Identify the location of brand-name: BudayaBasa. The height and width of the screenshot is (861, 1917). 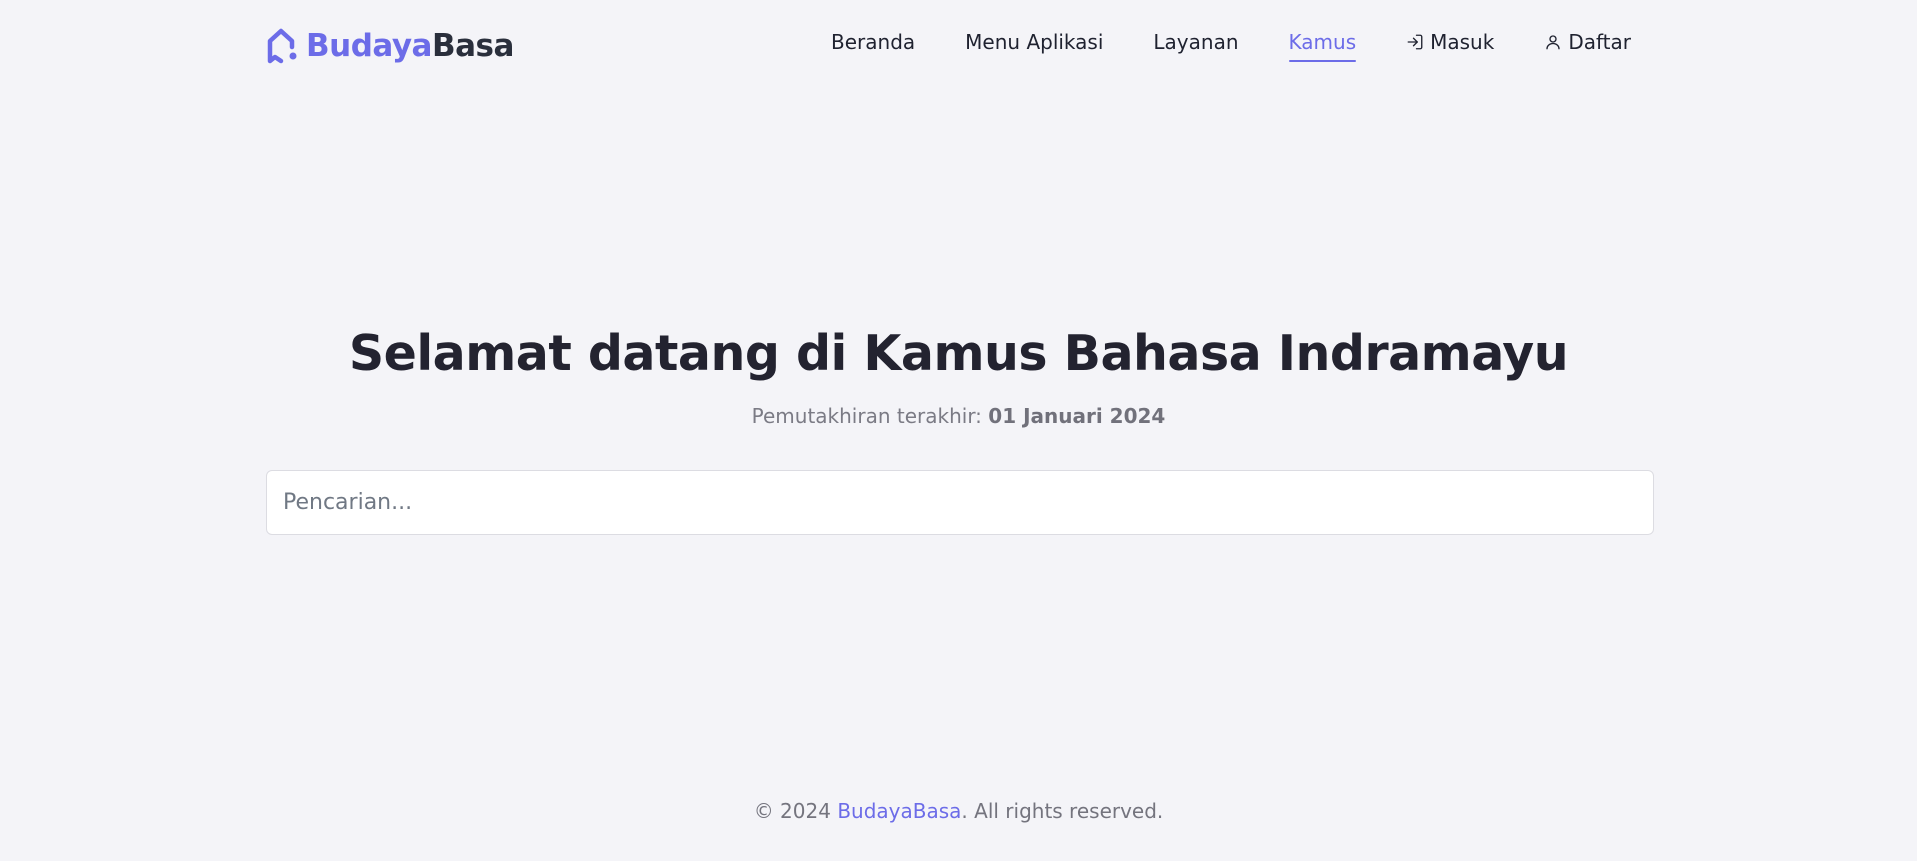
(410, 46).